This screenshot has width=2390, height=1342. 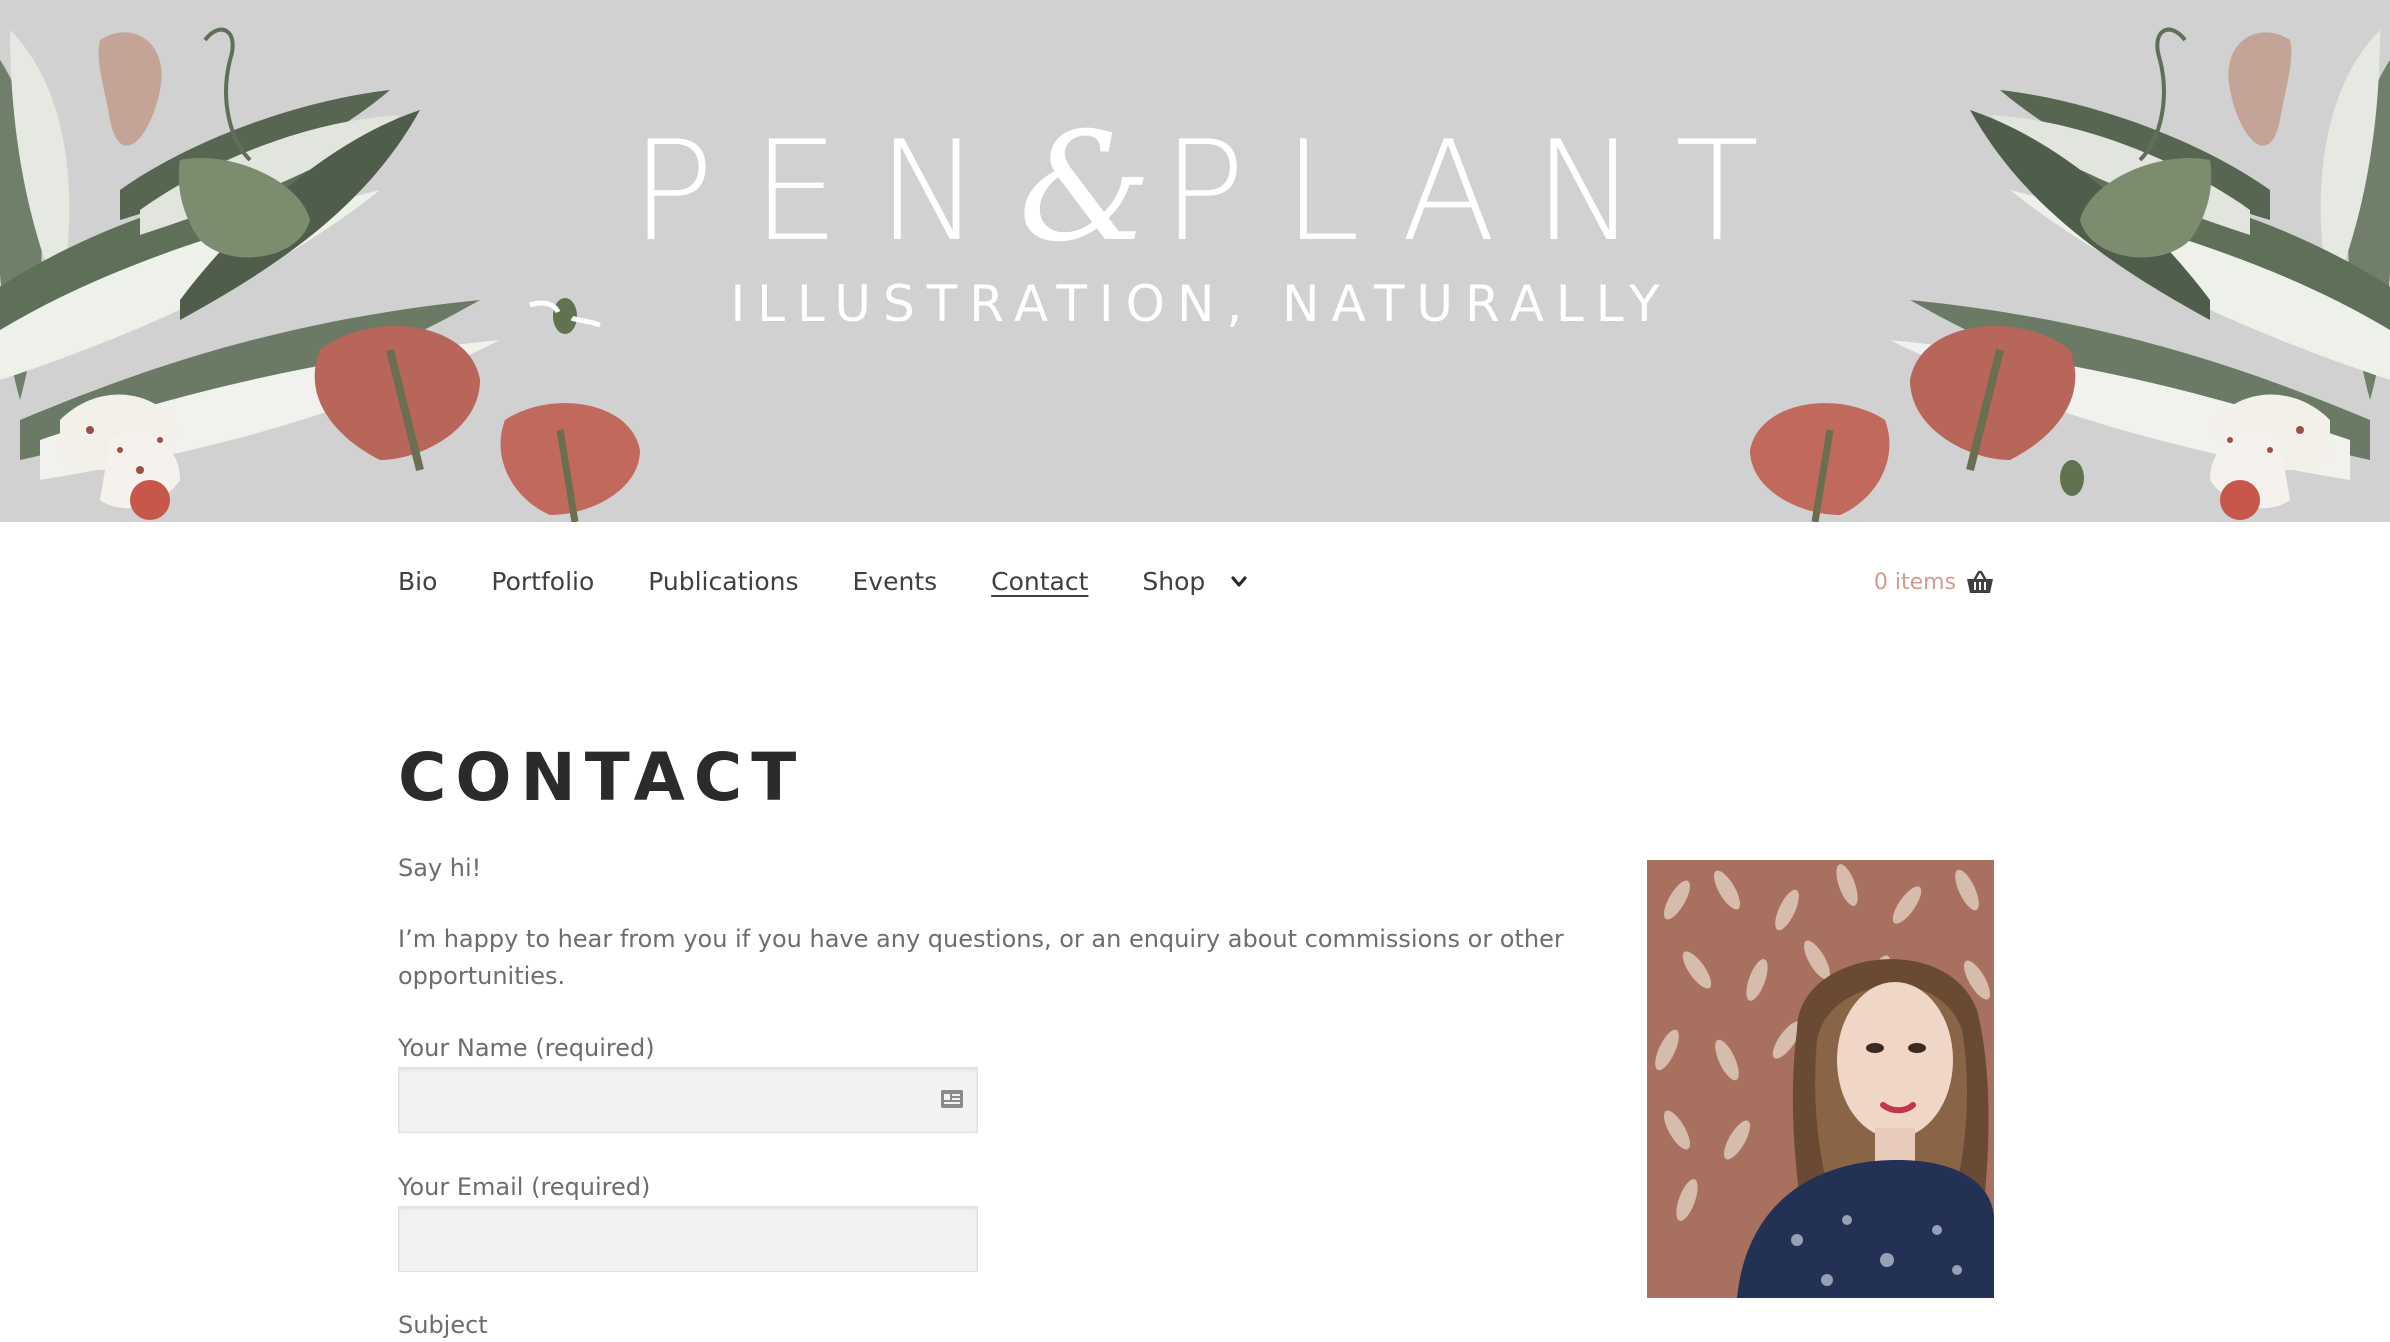 I want to click on name-field-label: Your Name (required), so click(x=526, y=1048).